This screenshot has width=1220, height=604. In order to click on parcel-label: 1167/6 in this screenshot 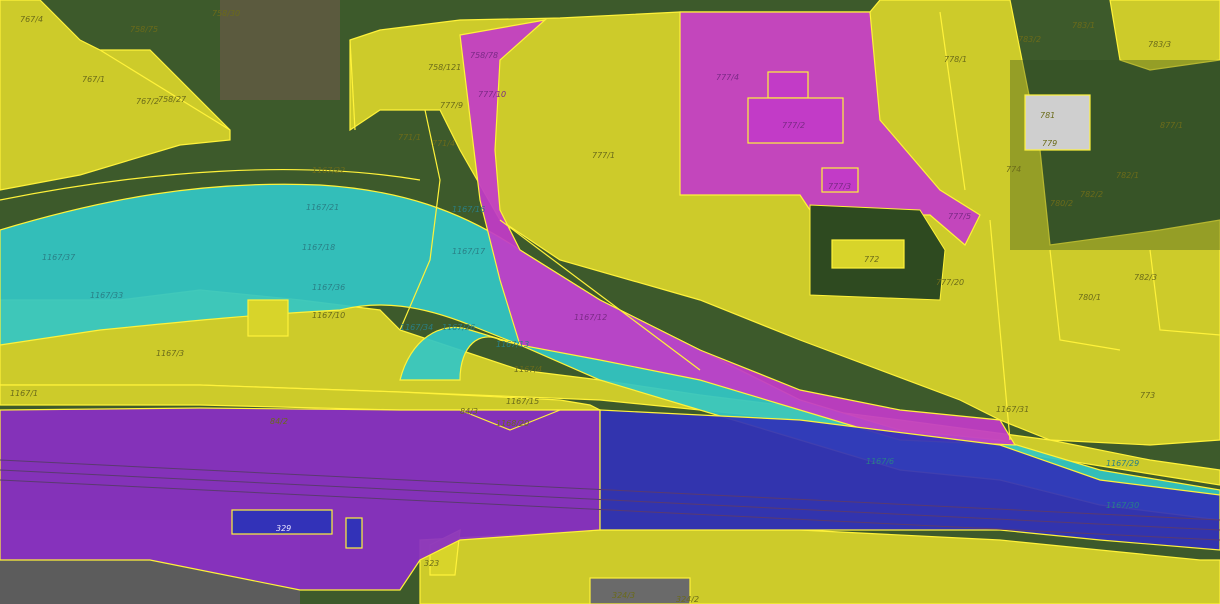, I will do `click(880, 461)`.